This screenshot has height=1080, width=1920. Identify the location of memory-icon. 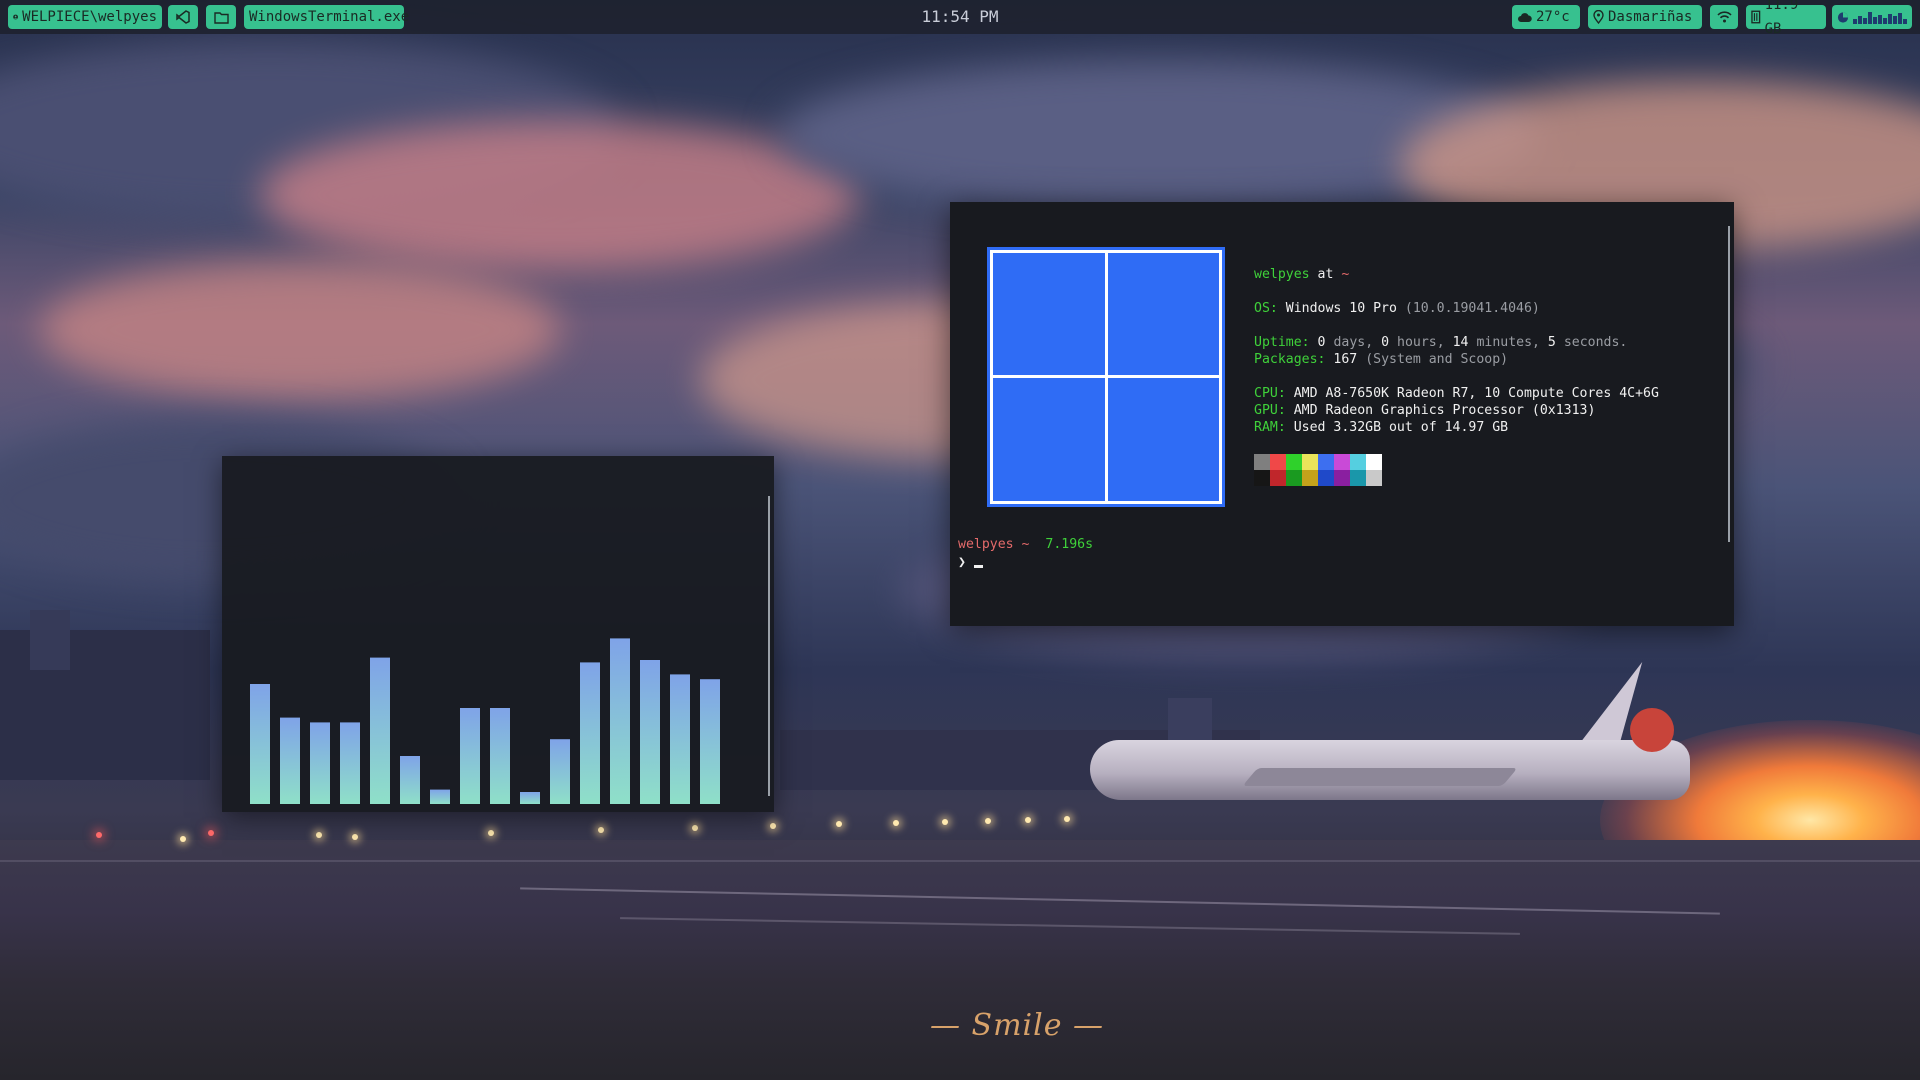
(1756, 17).